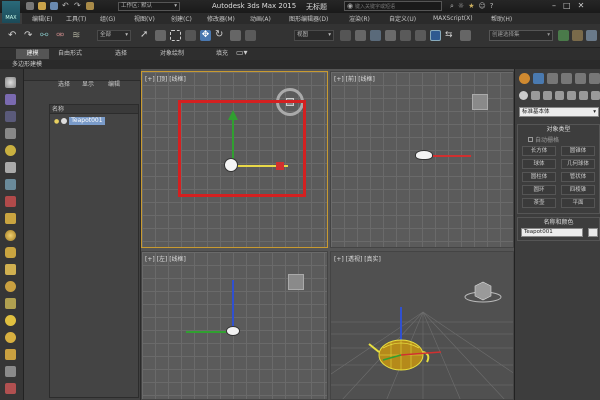 The width and height of the screenshot is (600, 400). I want to click on torus-icon, so click(10, 286).